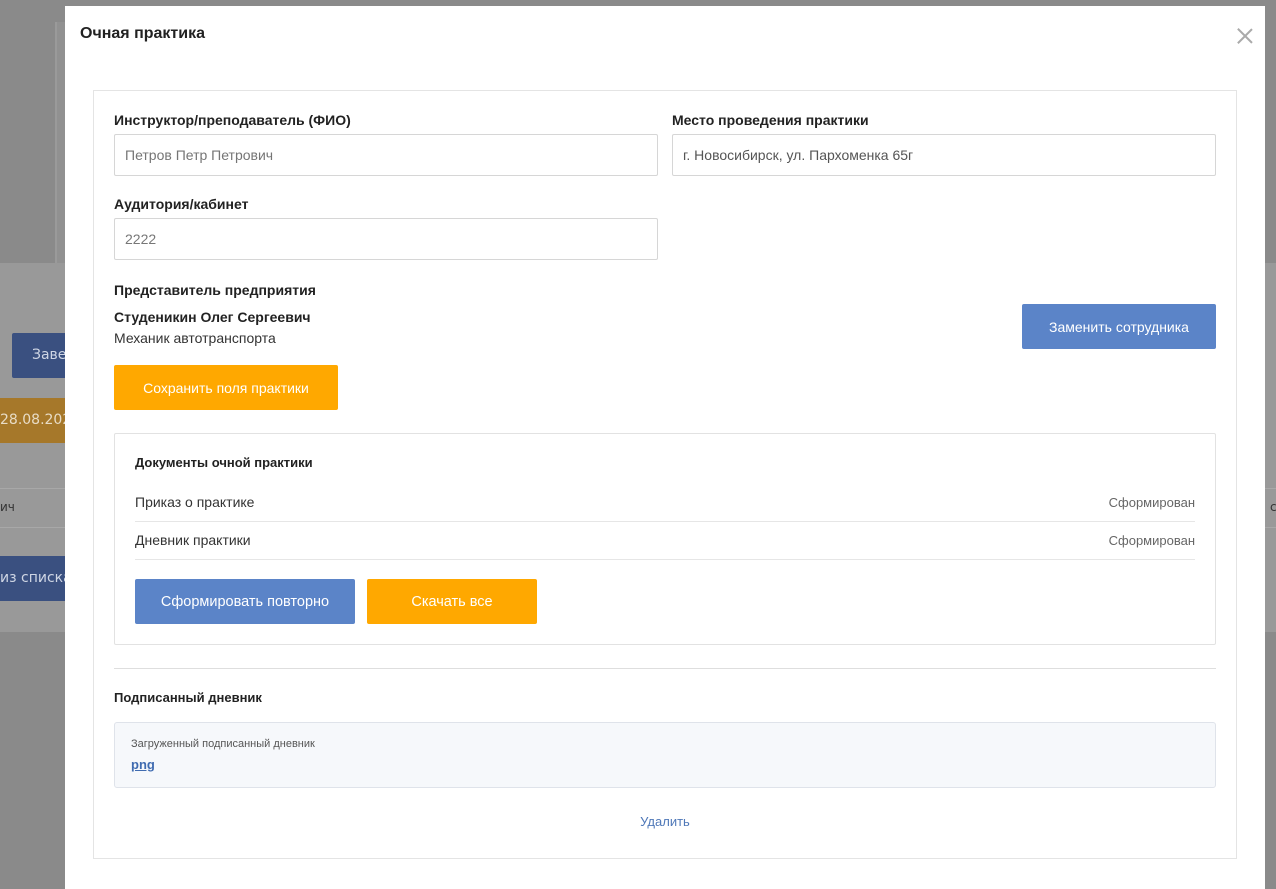  What do you see at coordinates (665, 503) in the screenshot?
I see `document-row: Приказ о практике Сформирован` at bounding box center [665, 503].